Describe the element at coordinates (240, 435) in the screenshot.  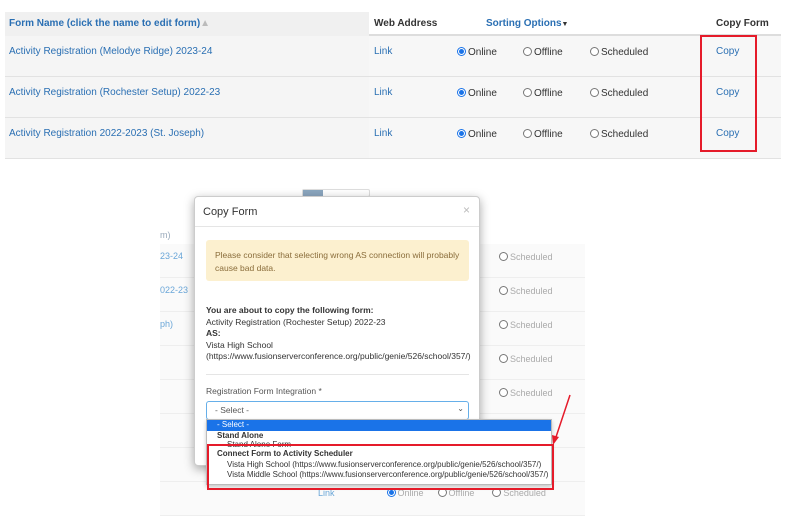
I see `group-stand-alone: Stand Alone` at that location.